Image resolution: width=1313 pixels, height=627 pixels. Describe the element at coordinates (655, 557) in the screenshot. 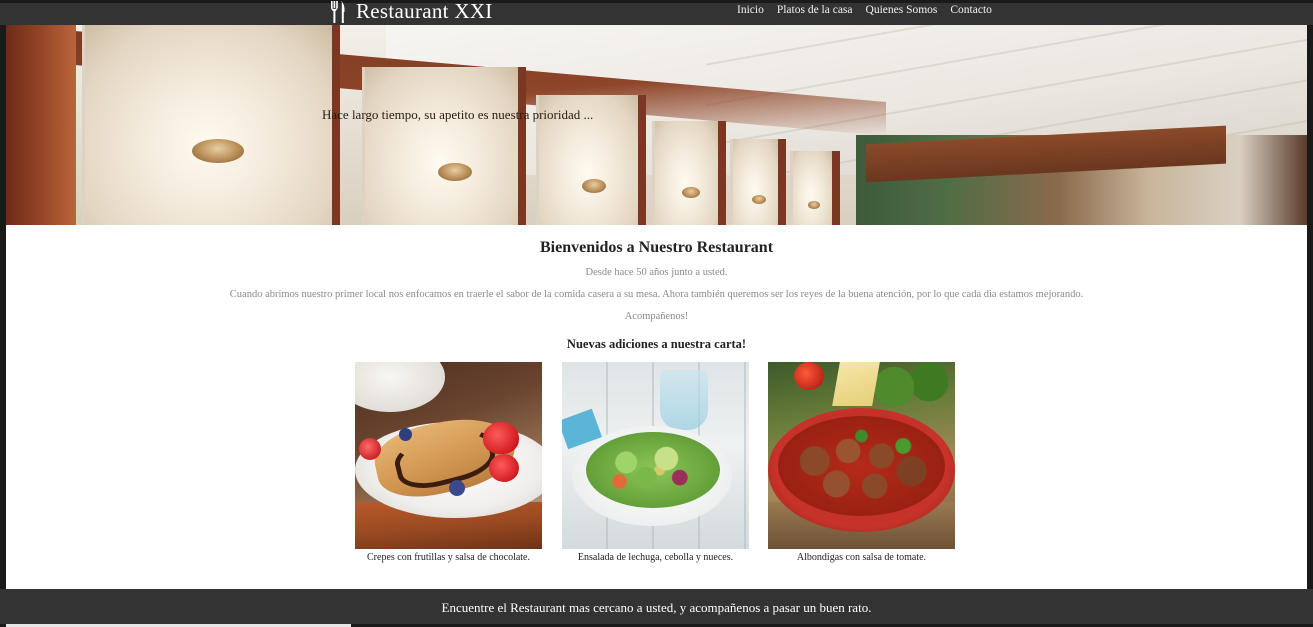

I see `dish-caption: Ensalada de lechuga, cebolla y nueces.` at that location.